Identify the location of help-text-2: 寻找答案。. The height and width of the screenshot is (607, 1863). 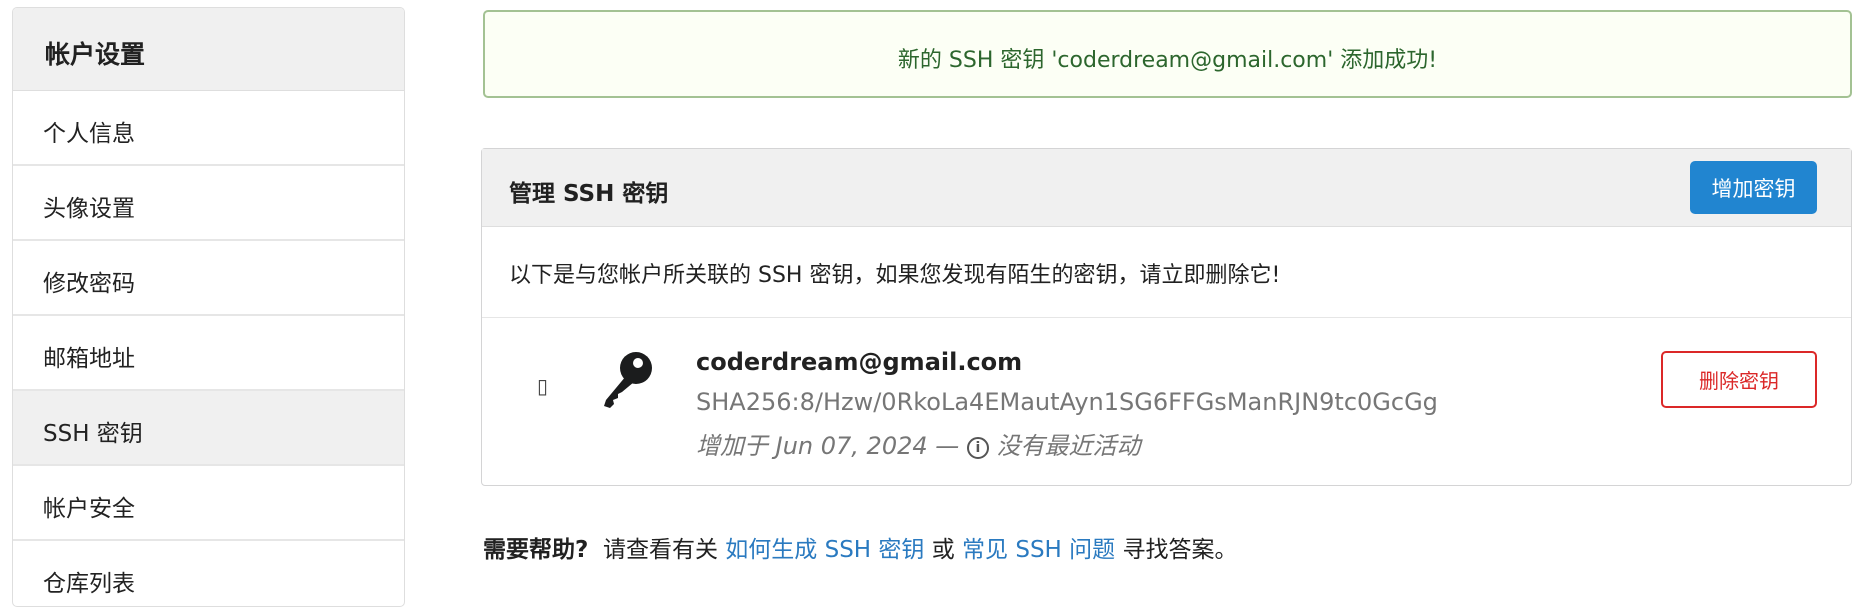
(1180, 550).